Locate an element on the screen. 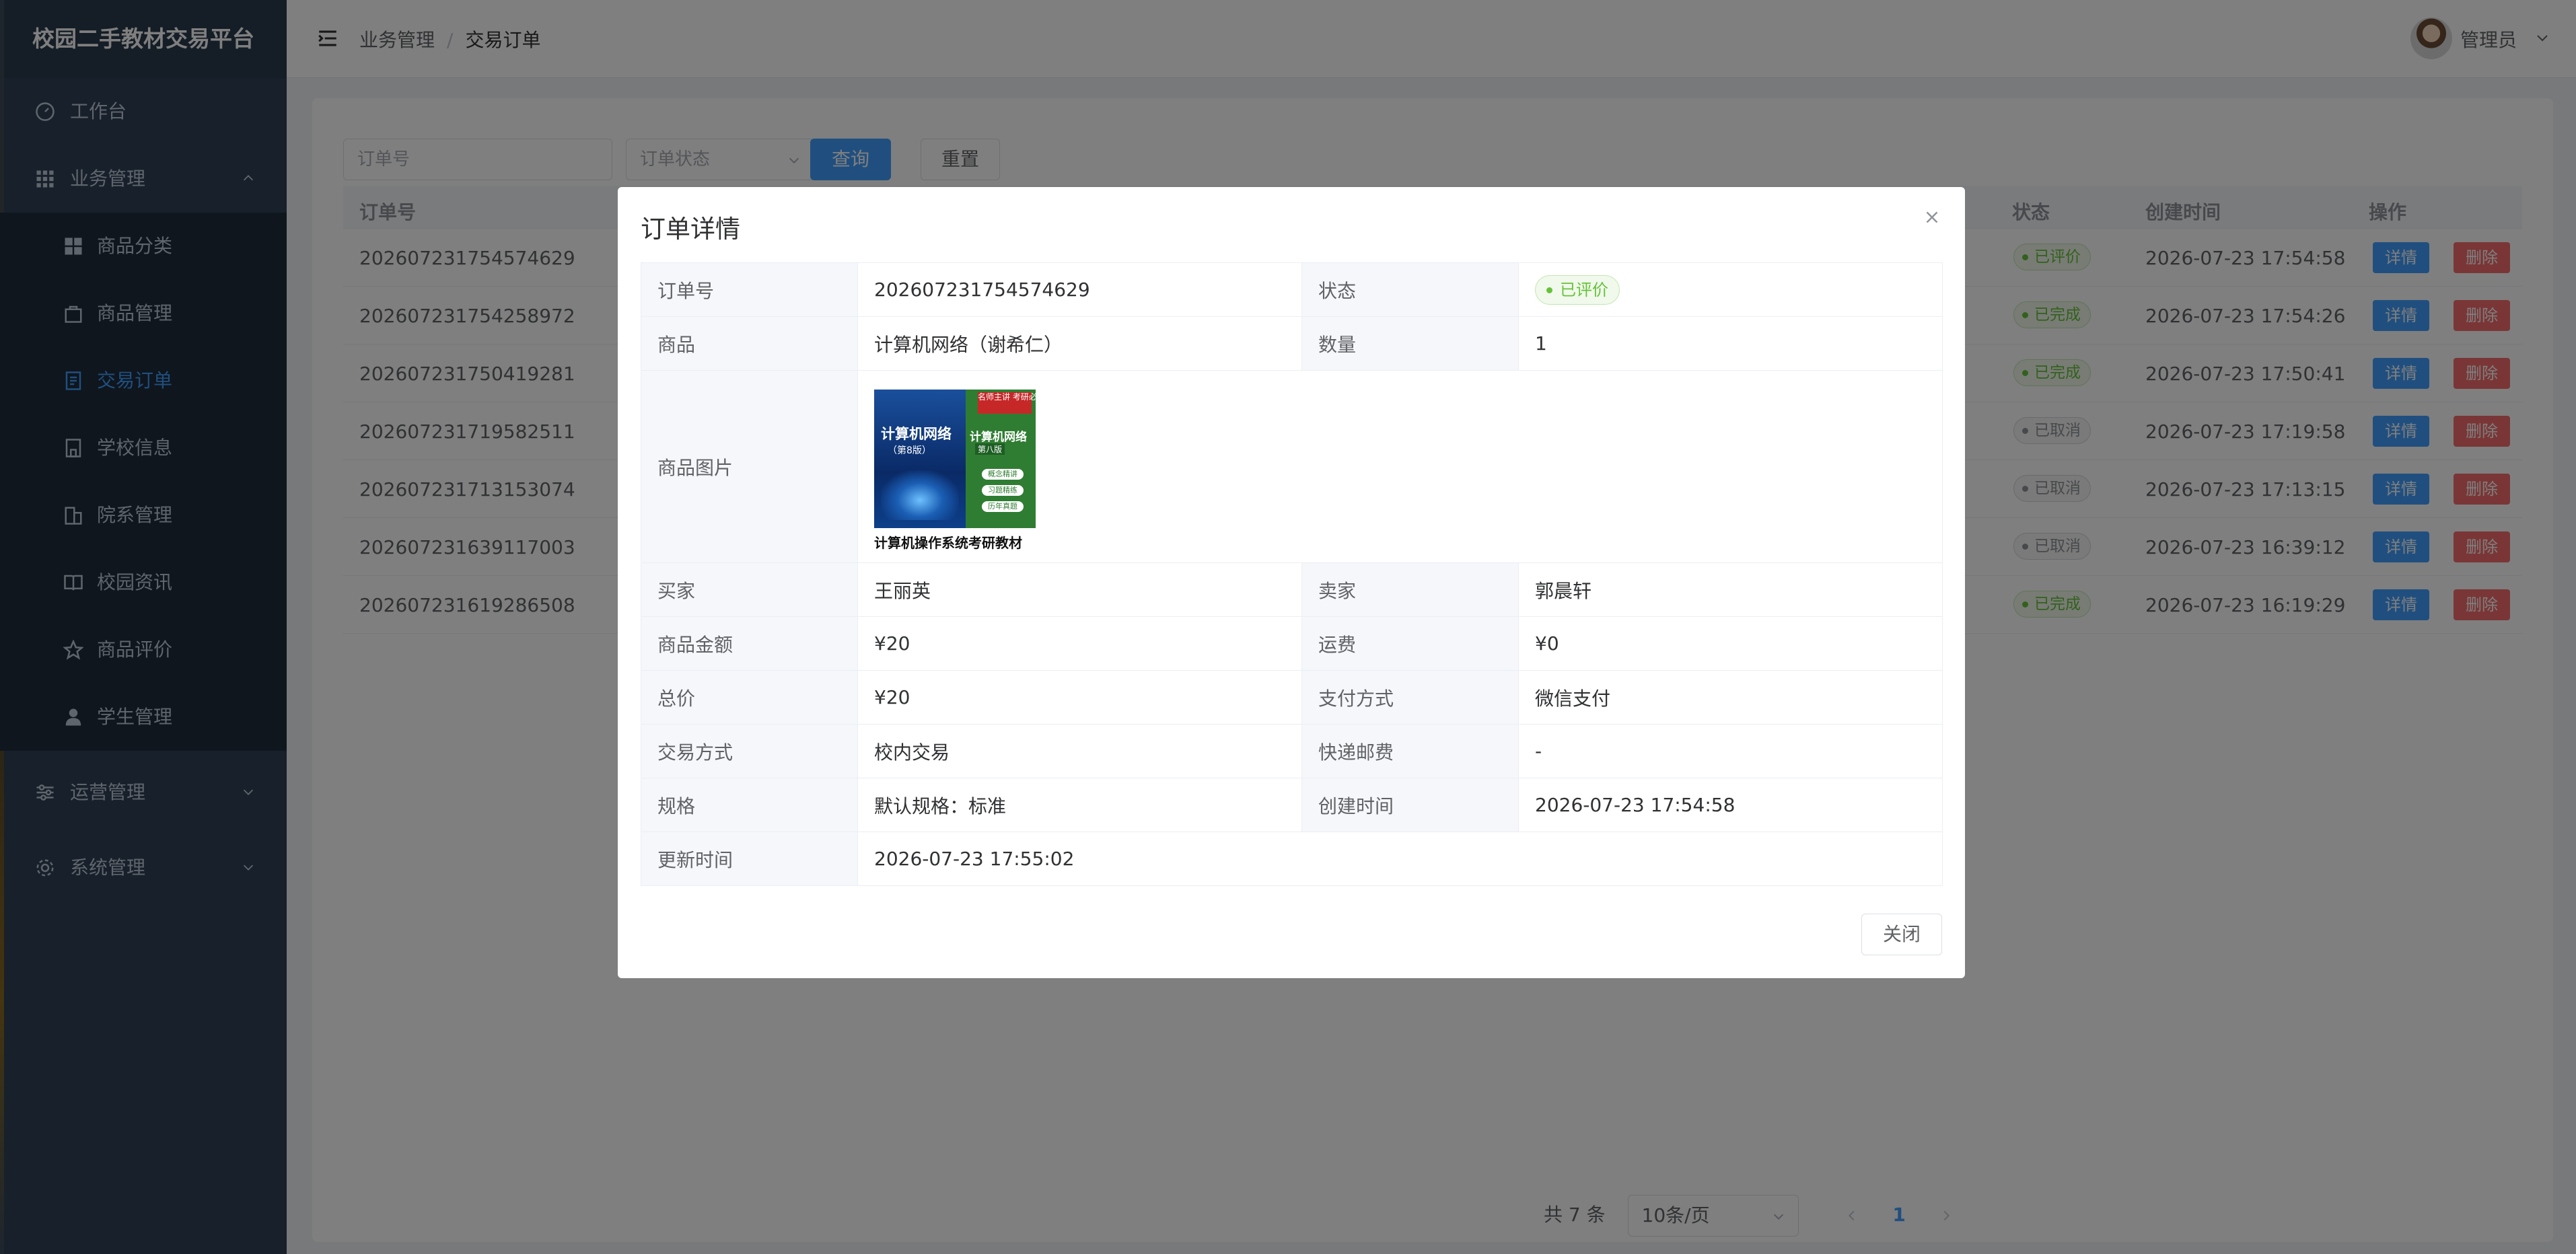  cover-badge: 历年真题 is located at coordinates (1003, 507).